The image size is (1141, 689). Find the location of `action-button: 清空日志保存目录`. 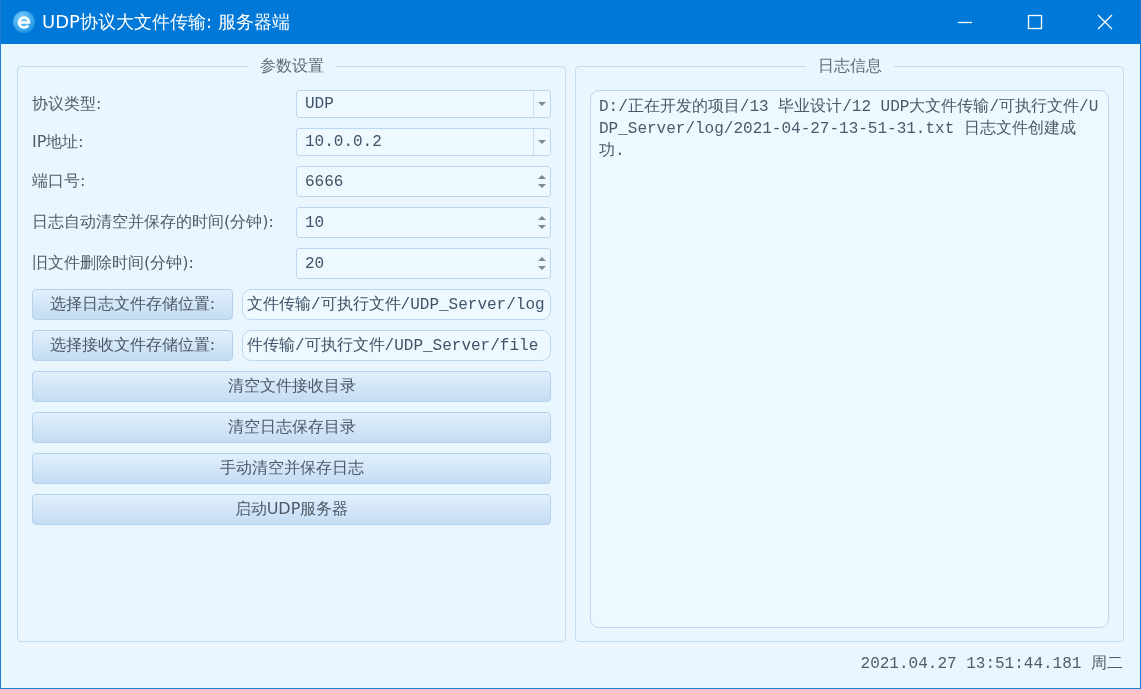

action-button: 清空日志保存目录 is located at coordinates (291, 427).